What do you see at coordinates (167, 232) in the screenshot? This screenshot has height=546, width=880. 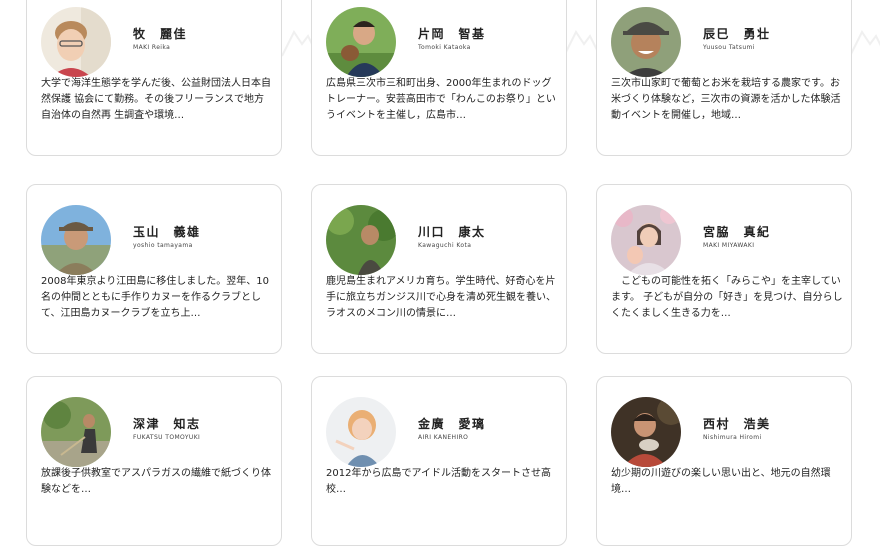 I see `member-name: 玉山 義雄` at bounding box center [167, 232].